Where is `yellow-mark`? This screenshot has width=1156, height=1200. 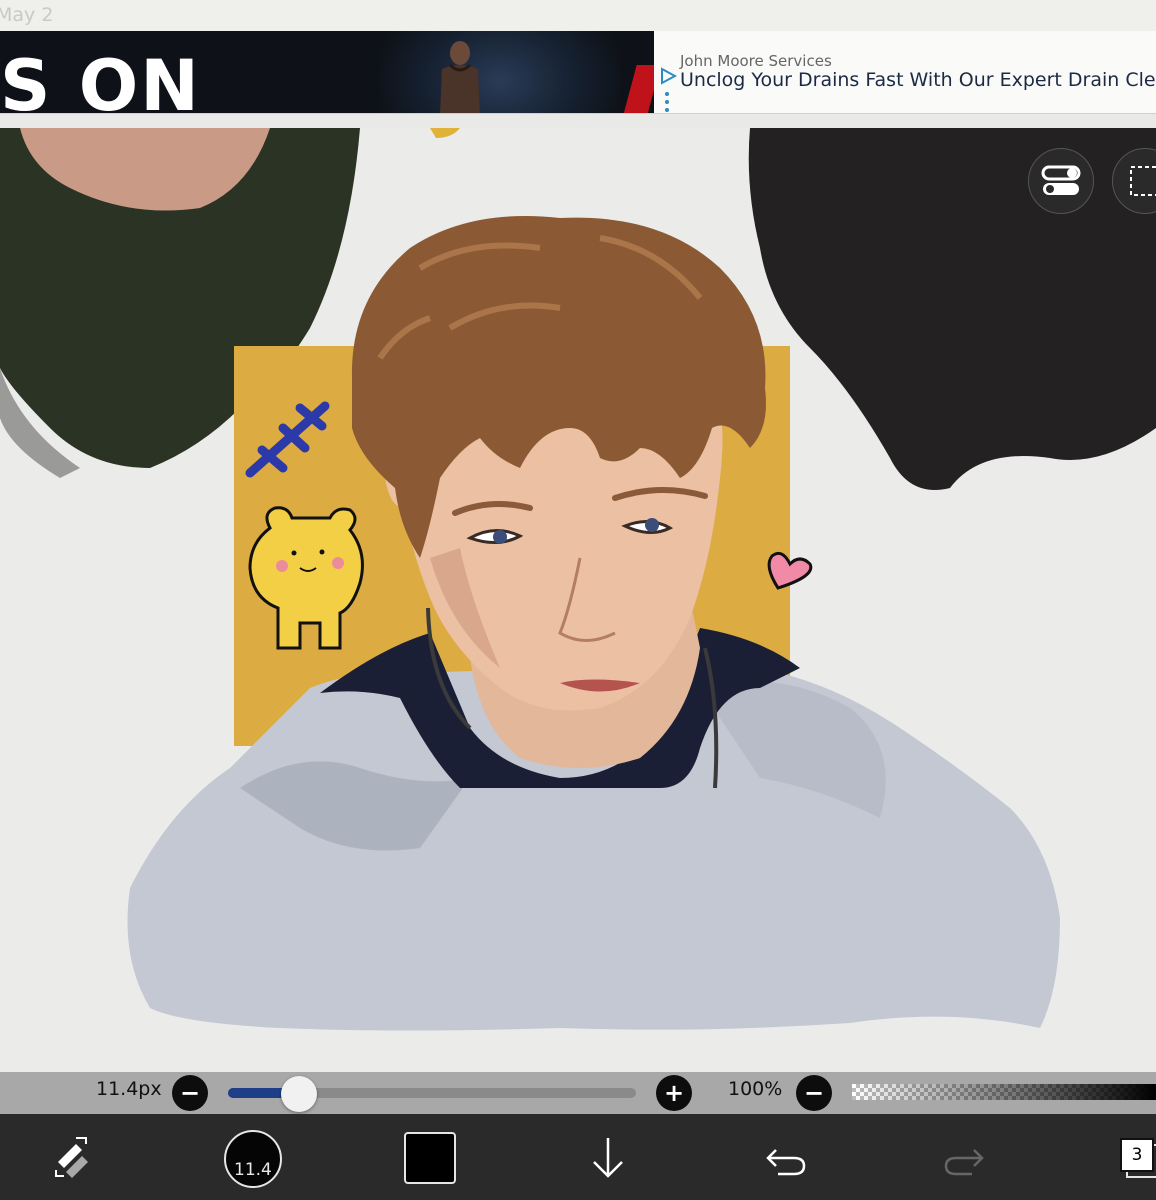 yellow-mark is located at coordinates (445, 133).